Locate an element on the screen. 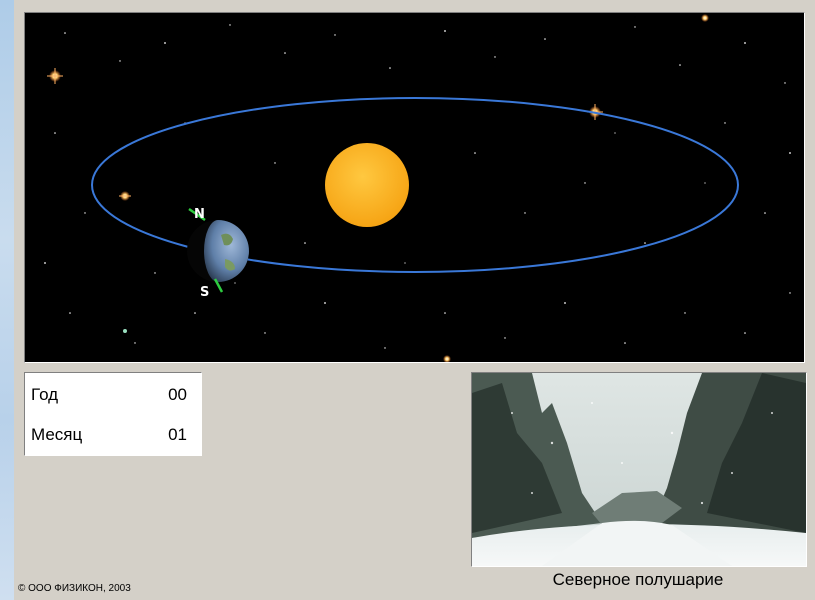  copyright-text: © ООО ФИЗИКОН, 2003 is located at coordinates (74, 588).